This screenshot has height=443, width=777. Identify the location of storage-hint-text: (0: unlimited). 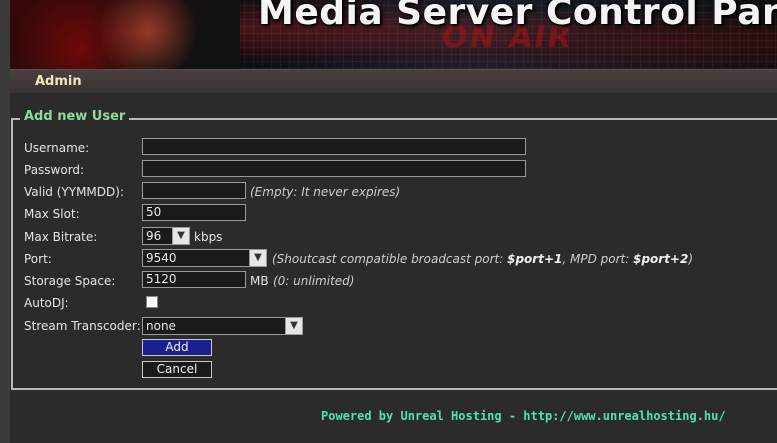
(314, 281).